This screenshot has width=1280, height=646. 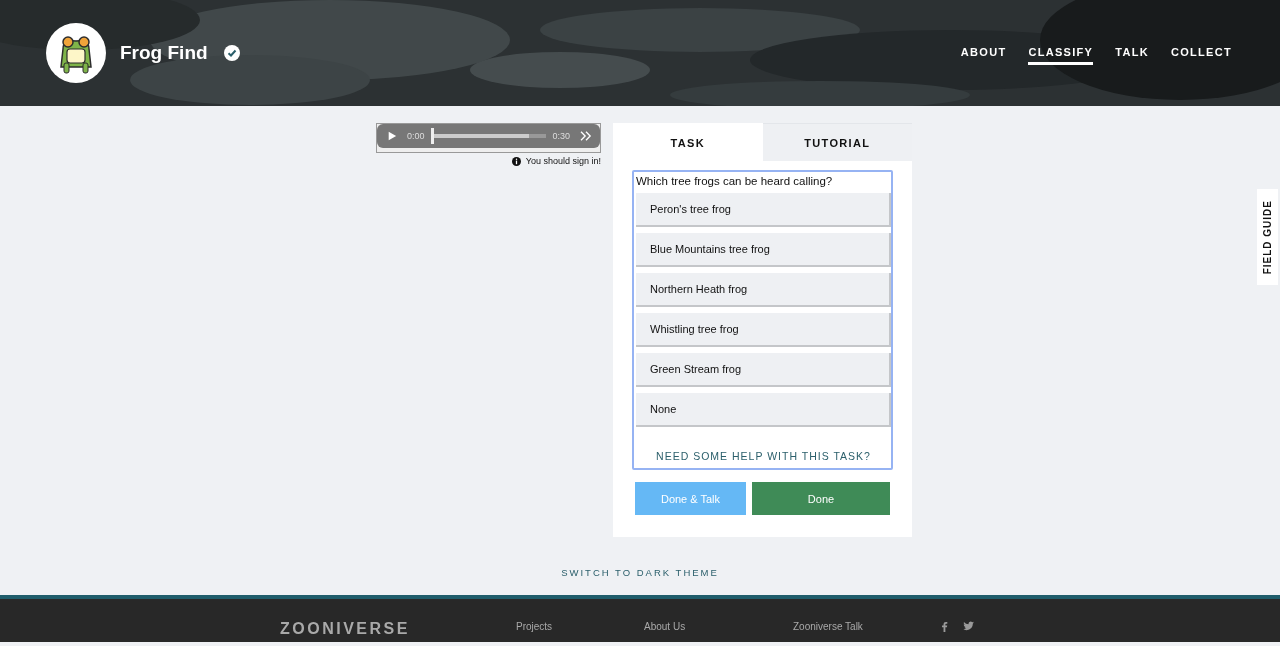 What do you see at coordinates (763, 456) in the screenshot?
I see `help-link: NEED SOME HELP WITH THIS TASK?` at bounding box center [763, 456].